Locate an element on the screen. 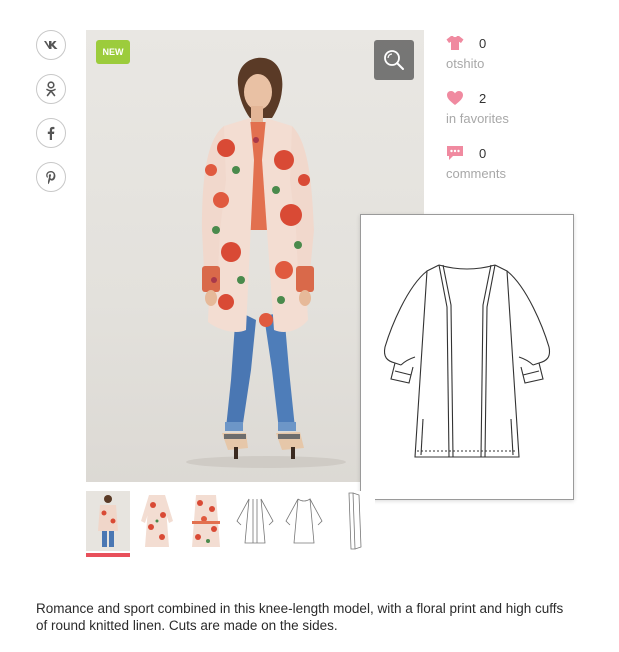  zoom-button is located at coordinates (394, 60).